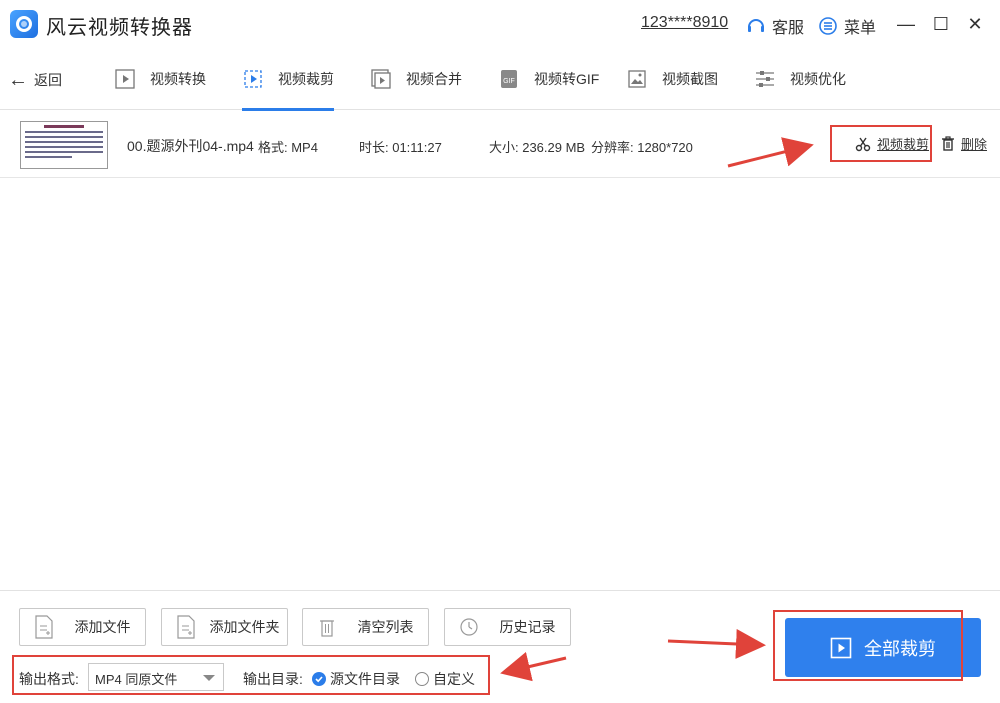 The width and height of the screenshot is (1000, 703). I want to click on tab-video-gif: GIF 视频转GIF, so click(548, 79).